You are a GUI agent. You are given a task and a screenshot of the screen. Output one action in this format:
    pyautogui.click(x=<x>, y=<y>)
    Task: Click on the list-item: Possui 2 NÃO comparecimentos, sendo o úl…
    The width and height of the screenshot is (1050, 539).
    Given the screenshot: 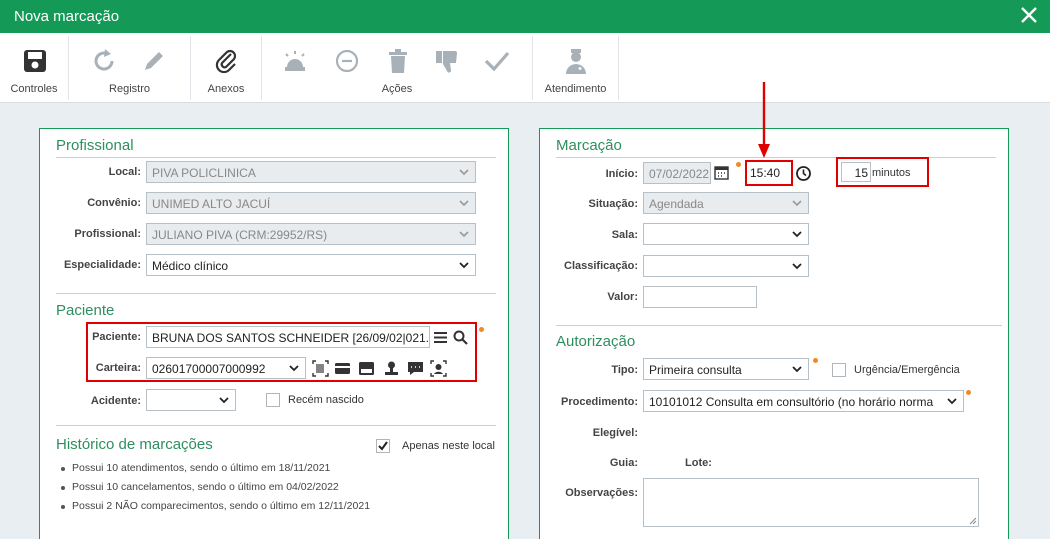 What is the action you would take?
    pyautogui.click(x=213, y=506)
    